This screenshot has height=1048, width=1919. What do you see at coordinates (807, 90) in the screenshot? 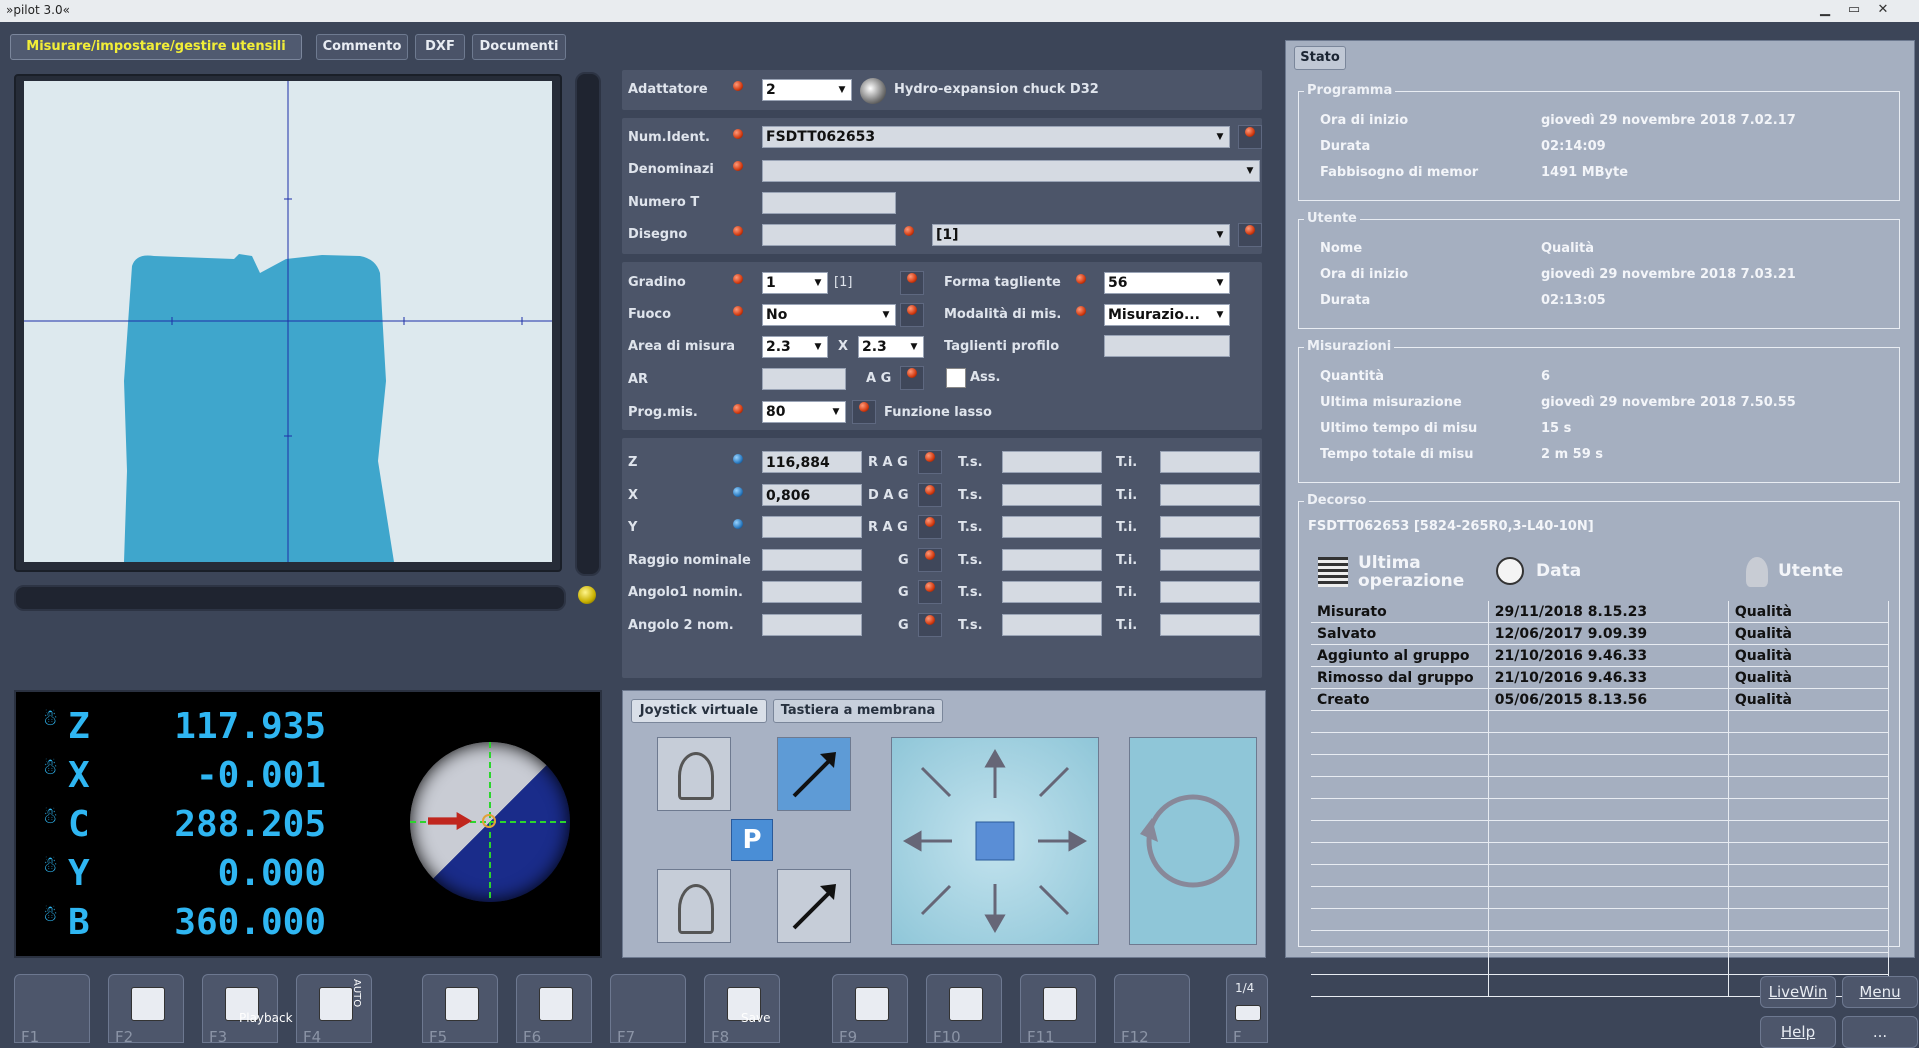
I see `adapter-select: 2 ▼` at bounding box center [807, 90].